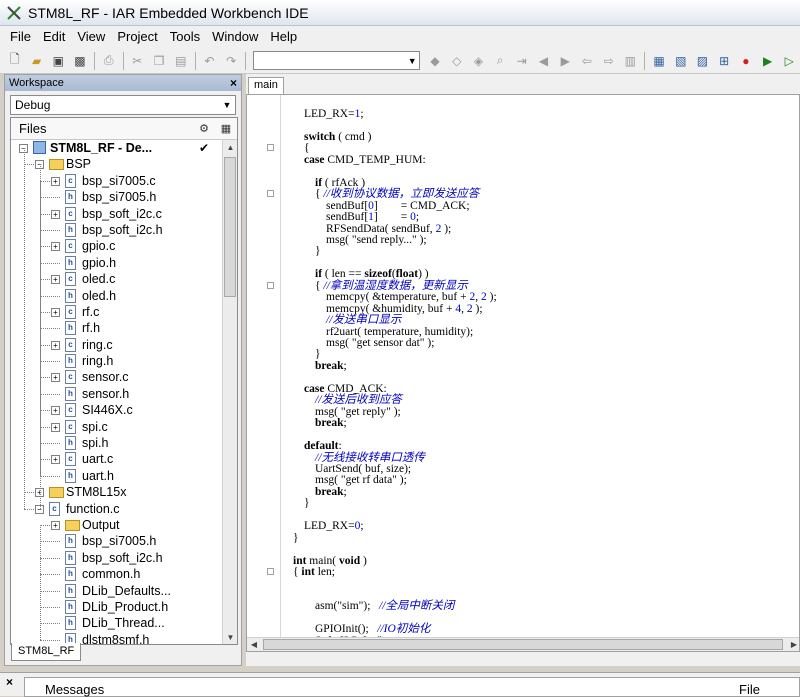  I want to click on find-in-files-icon: ⌕, so click(500, 61).